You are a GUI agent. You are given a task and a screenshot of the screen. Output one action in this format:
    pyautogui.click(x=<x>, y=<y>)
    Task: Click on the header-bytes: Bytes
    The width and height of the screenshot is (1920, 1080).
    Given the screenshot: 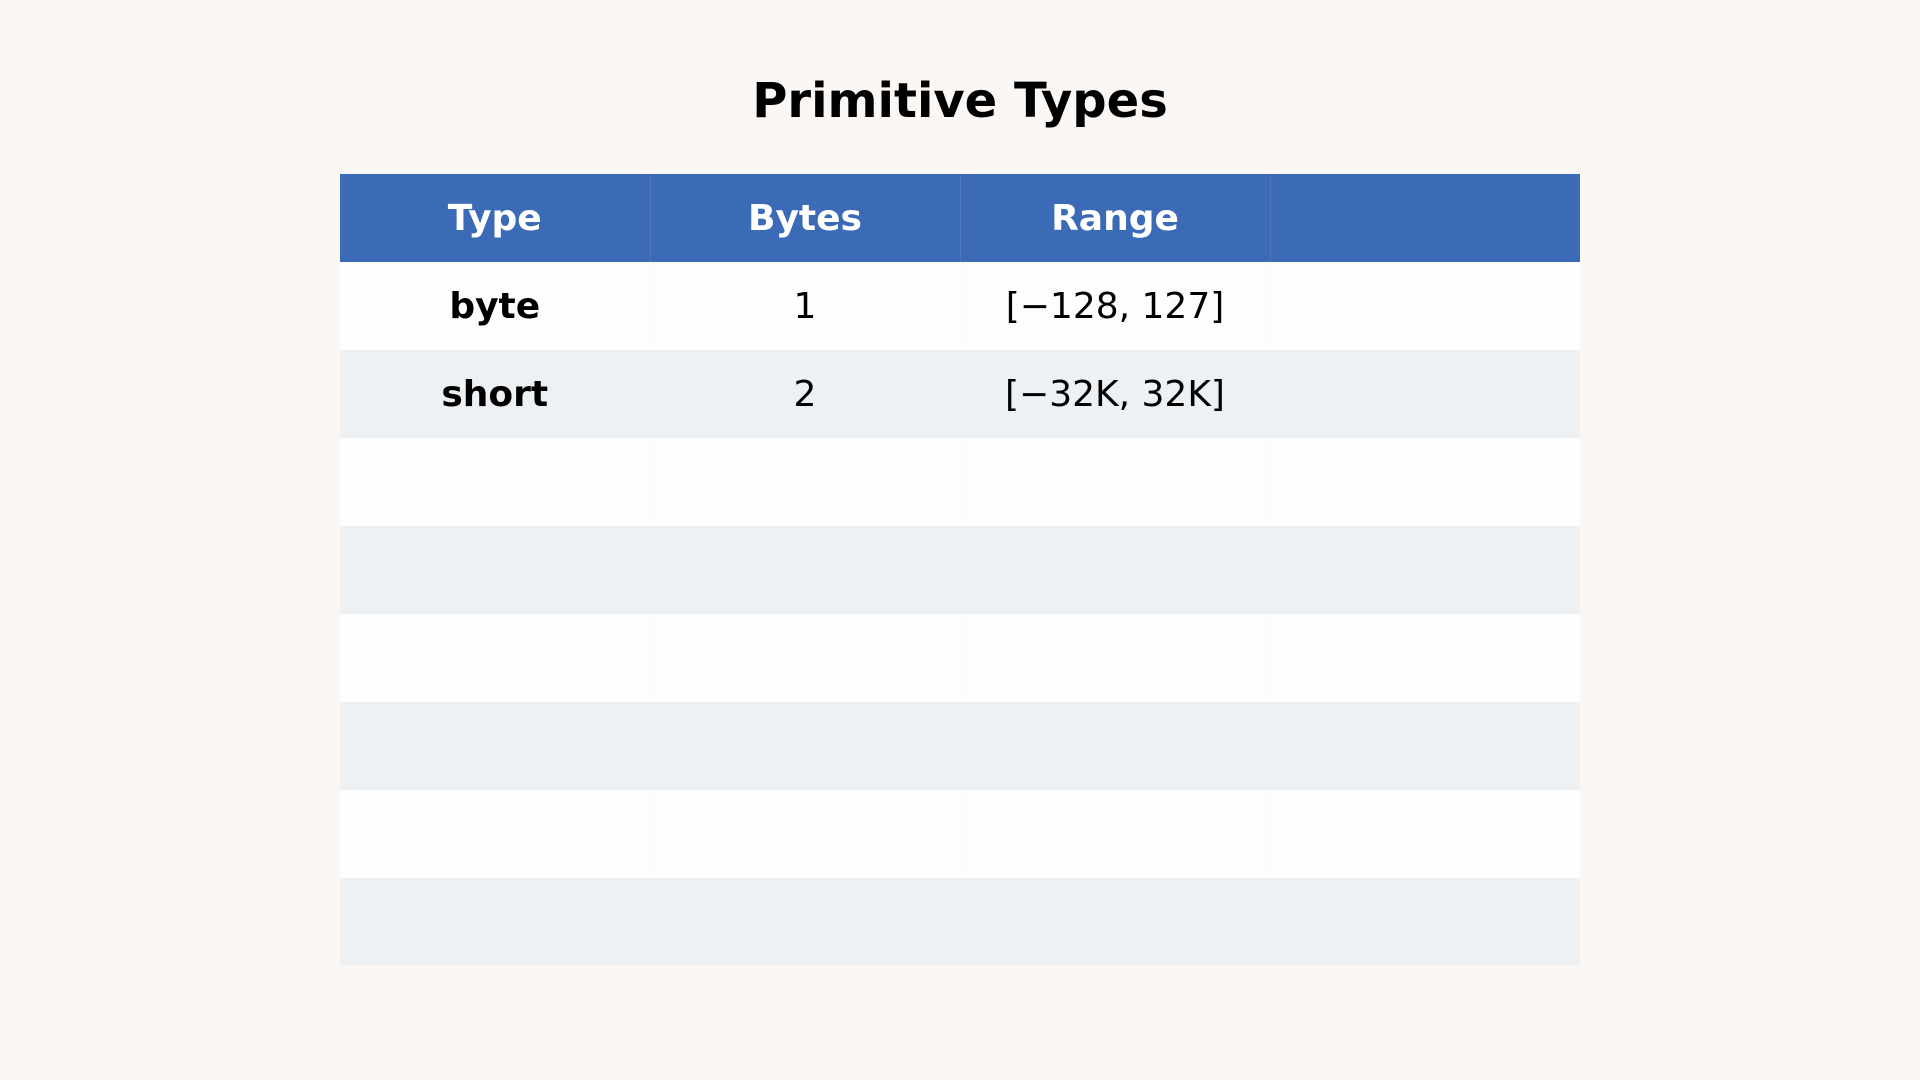 What is the action you would take?
    pyautogui.click(x=804, y=218)
    